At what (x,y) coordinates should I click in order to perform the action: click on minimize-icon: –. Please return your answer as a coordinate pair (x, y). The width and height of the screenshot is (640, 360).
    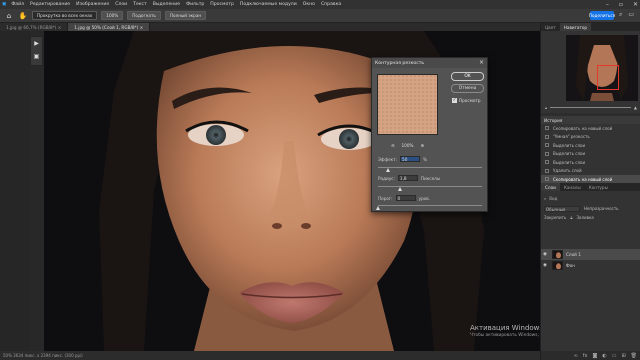
    Looking at the image, I should click on (607, 4).